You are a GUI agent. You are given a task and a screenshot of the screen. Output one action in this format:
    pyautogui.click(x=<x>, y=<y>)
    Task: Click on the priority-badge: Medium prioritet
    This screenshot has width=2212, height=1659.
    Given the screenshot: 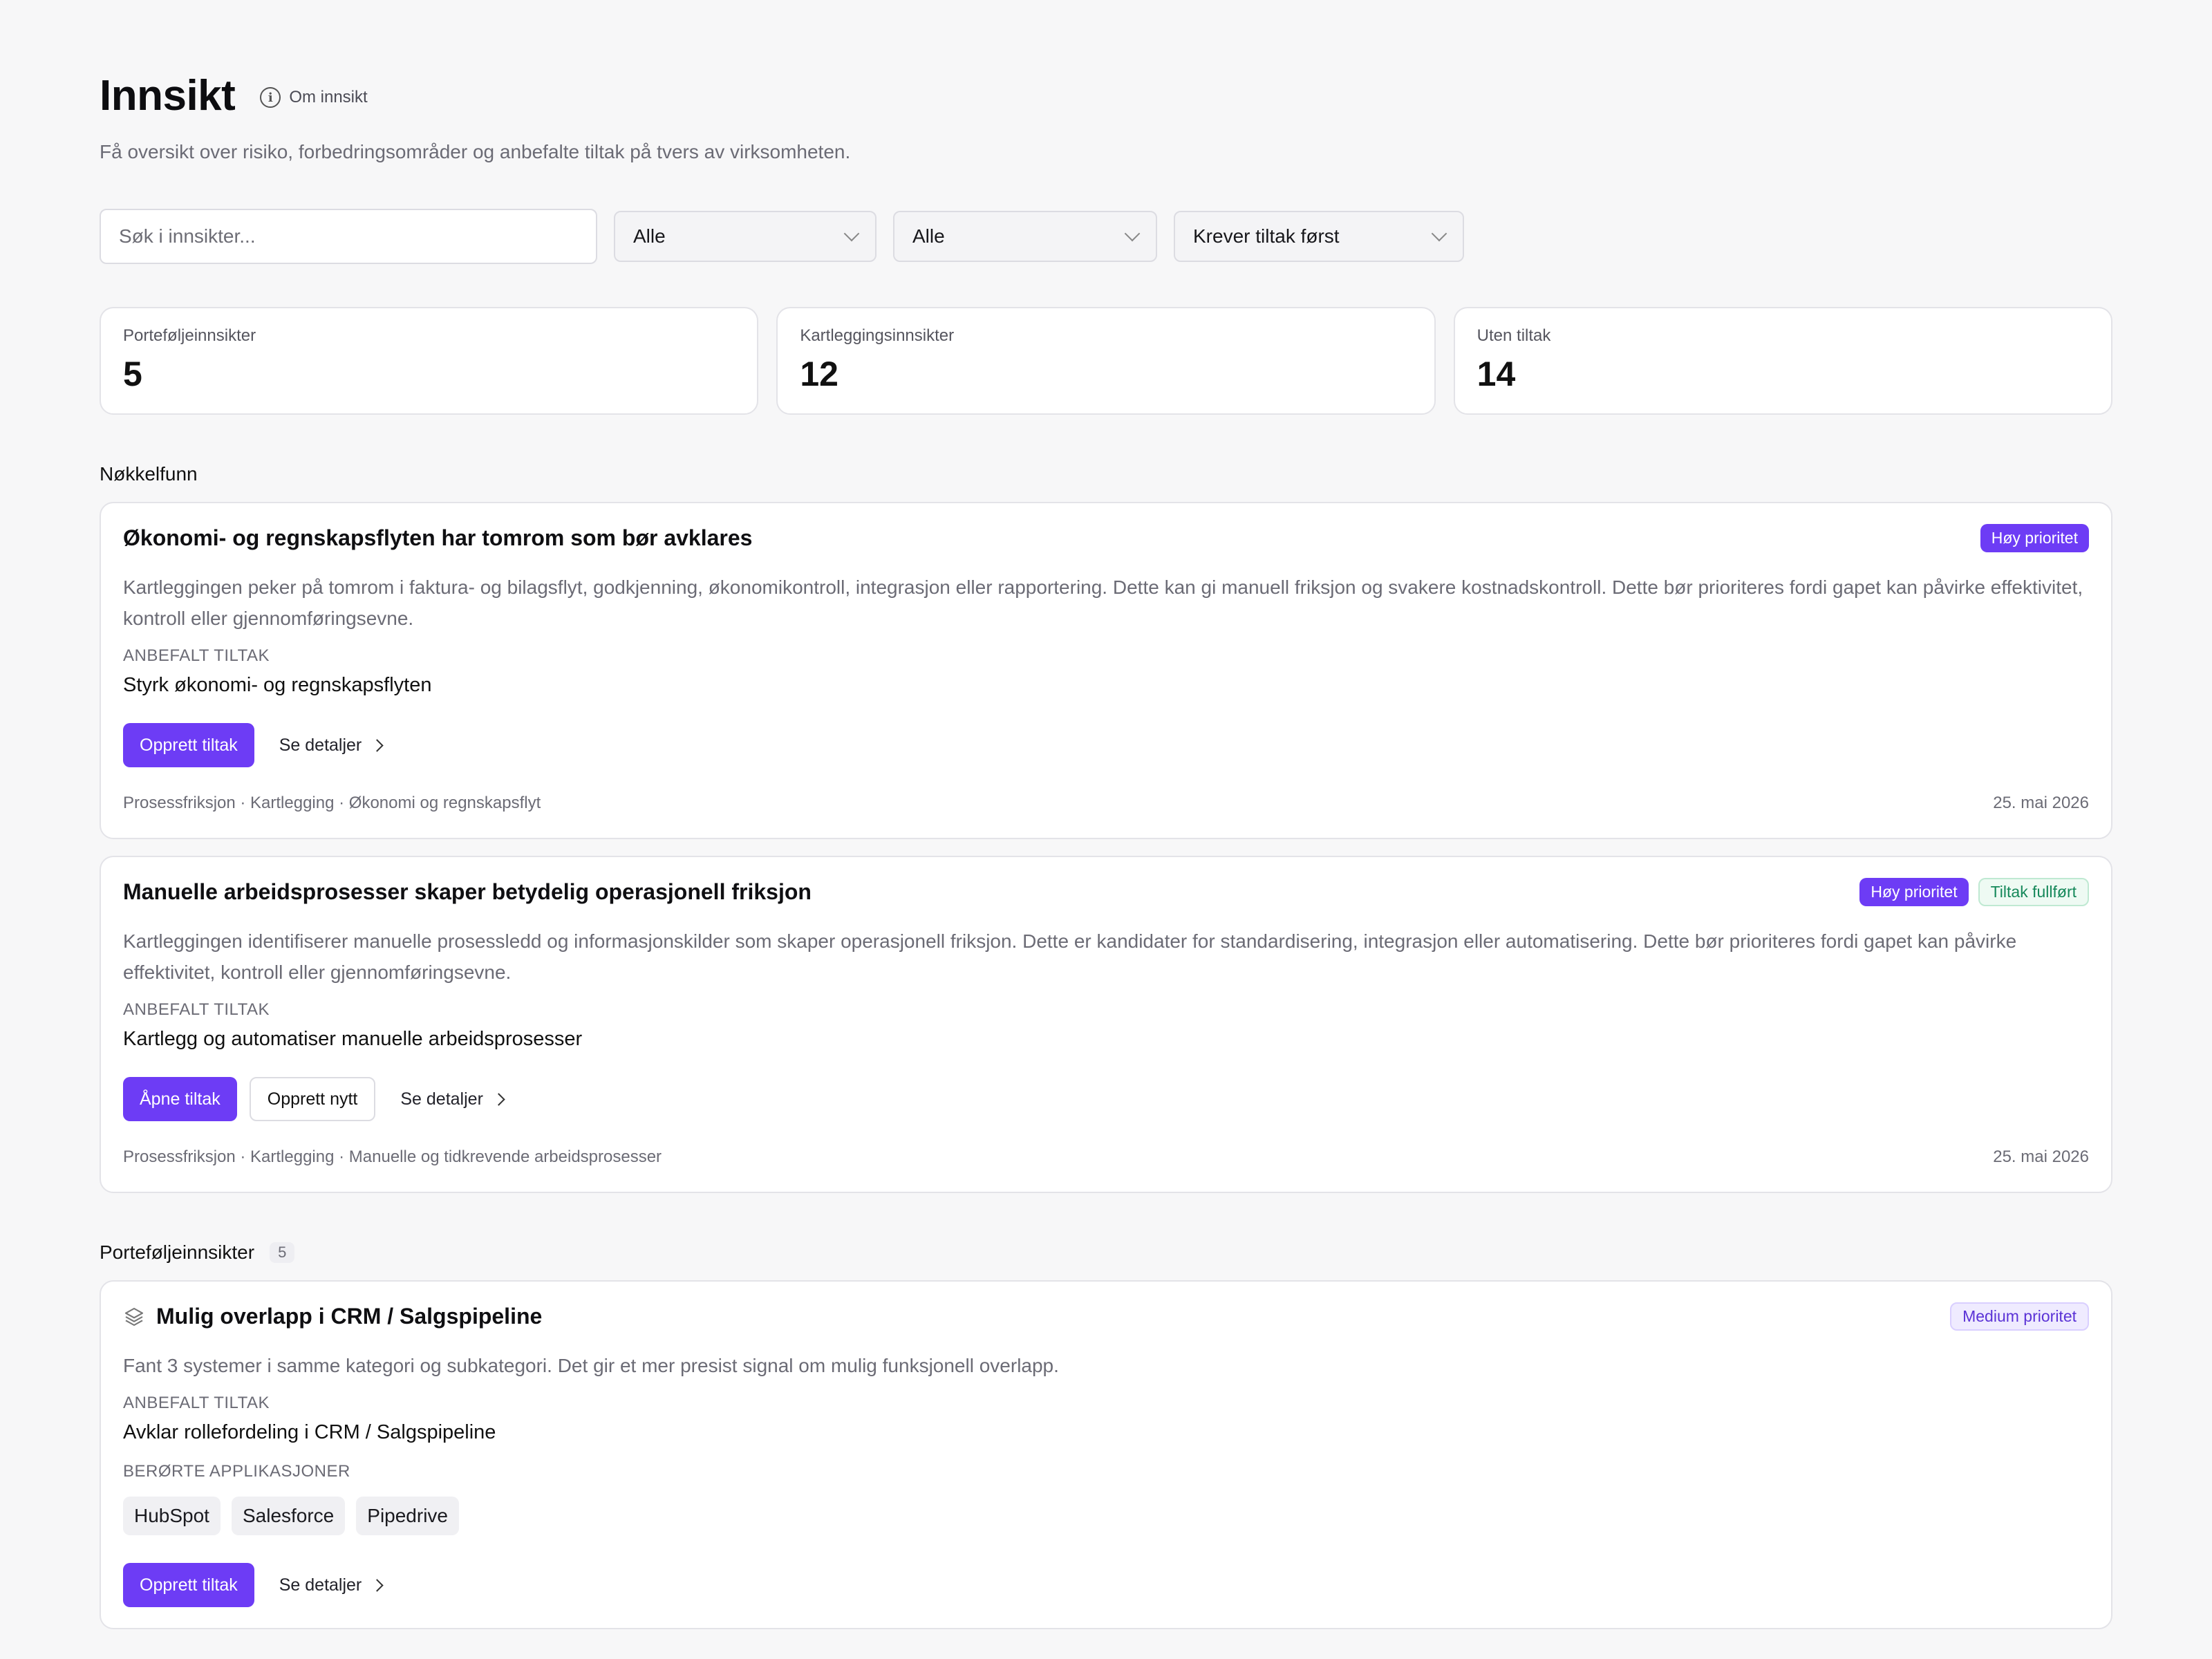 What is the action you would take?
    pyautogui.click(x=2019, y=1316)
    